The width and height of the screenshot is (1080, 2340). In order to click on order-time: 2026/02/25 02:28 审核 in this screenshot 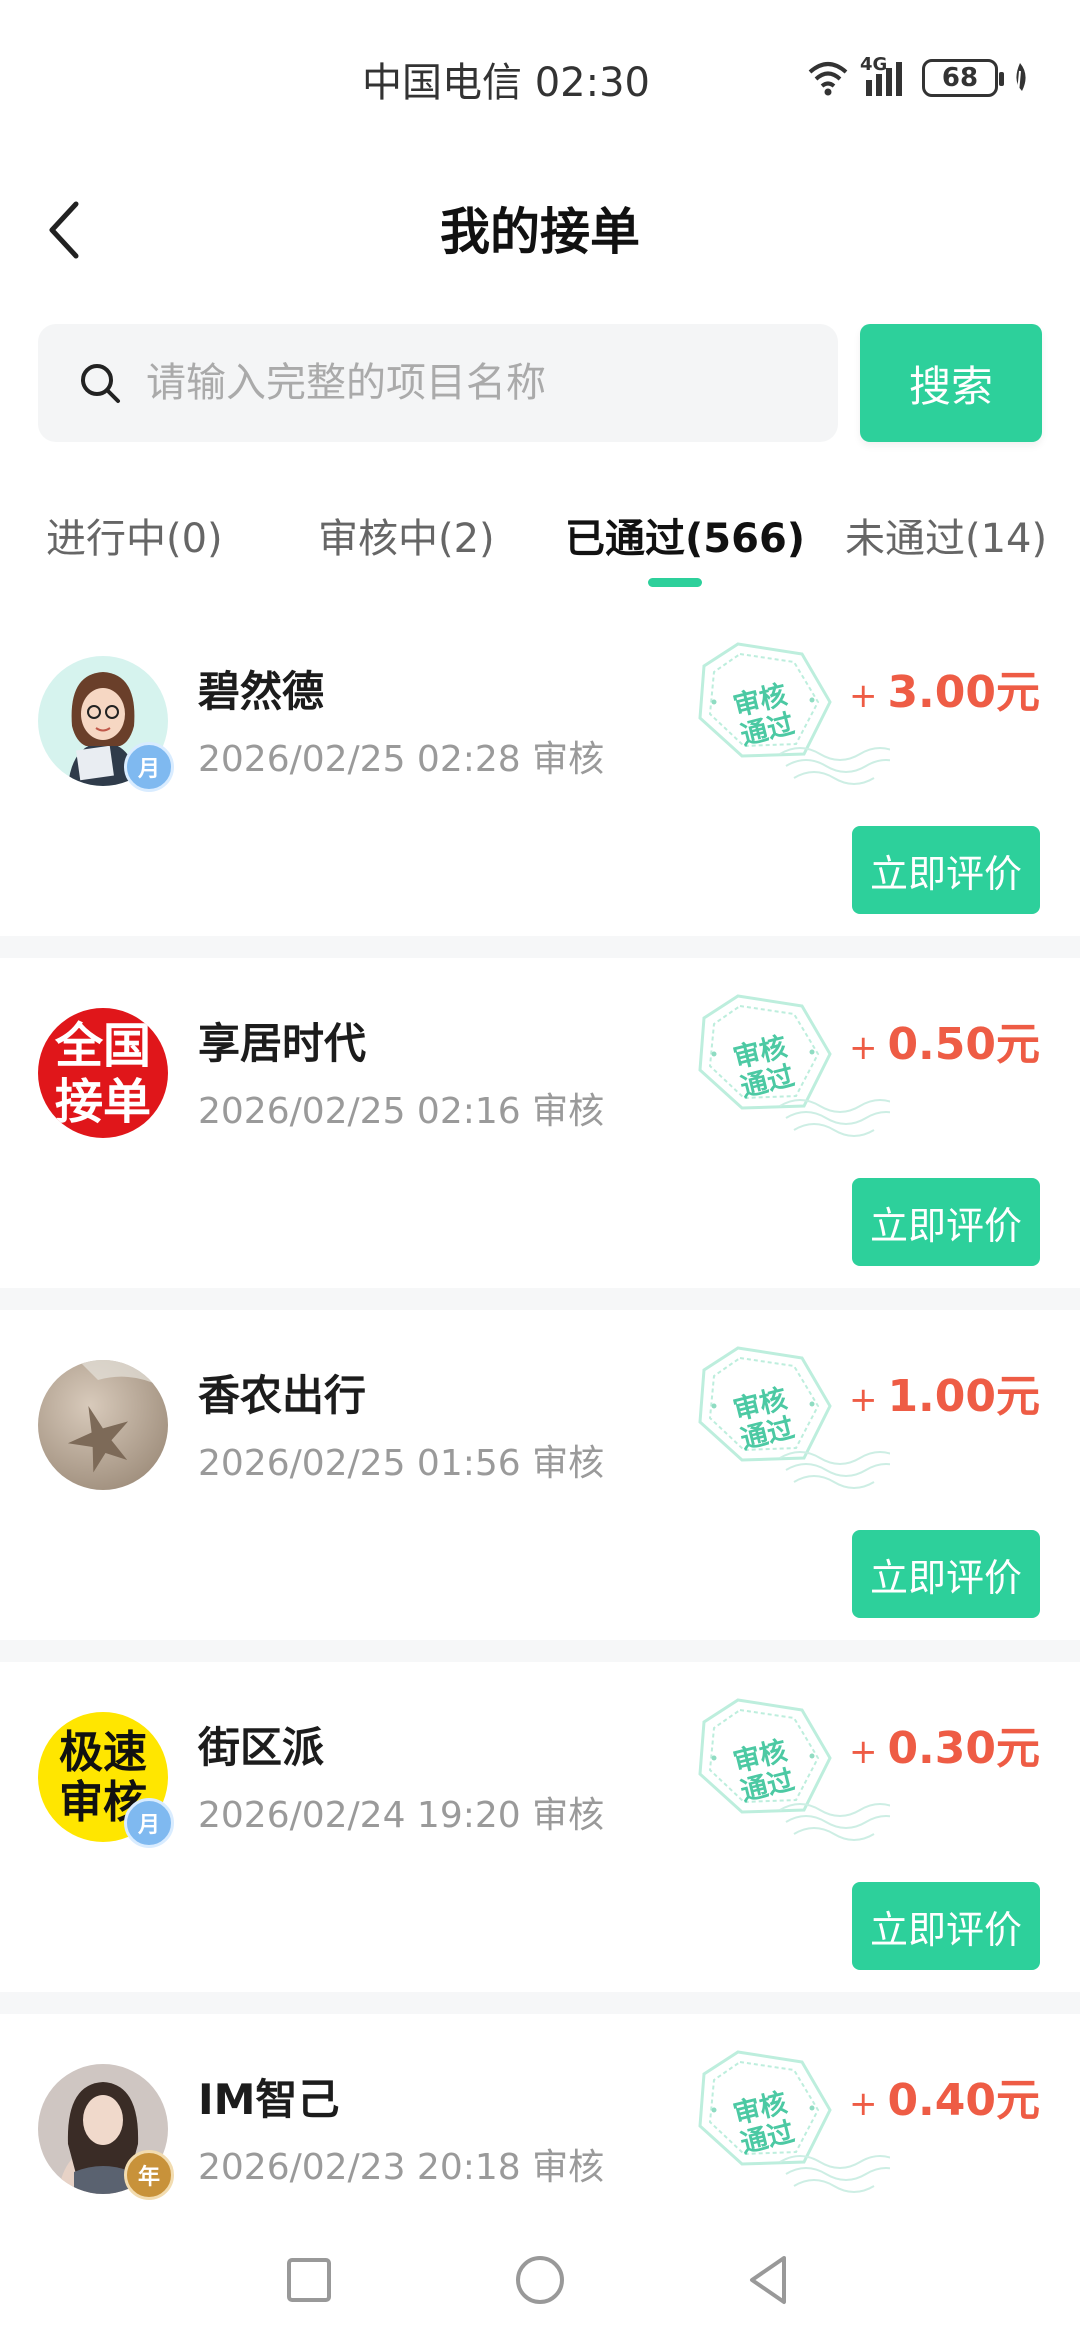, I will do `click(401, 759)`.